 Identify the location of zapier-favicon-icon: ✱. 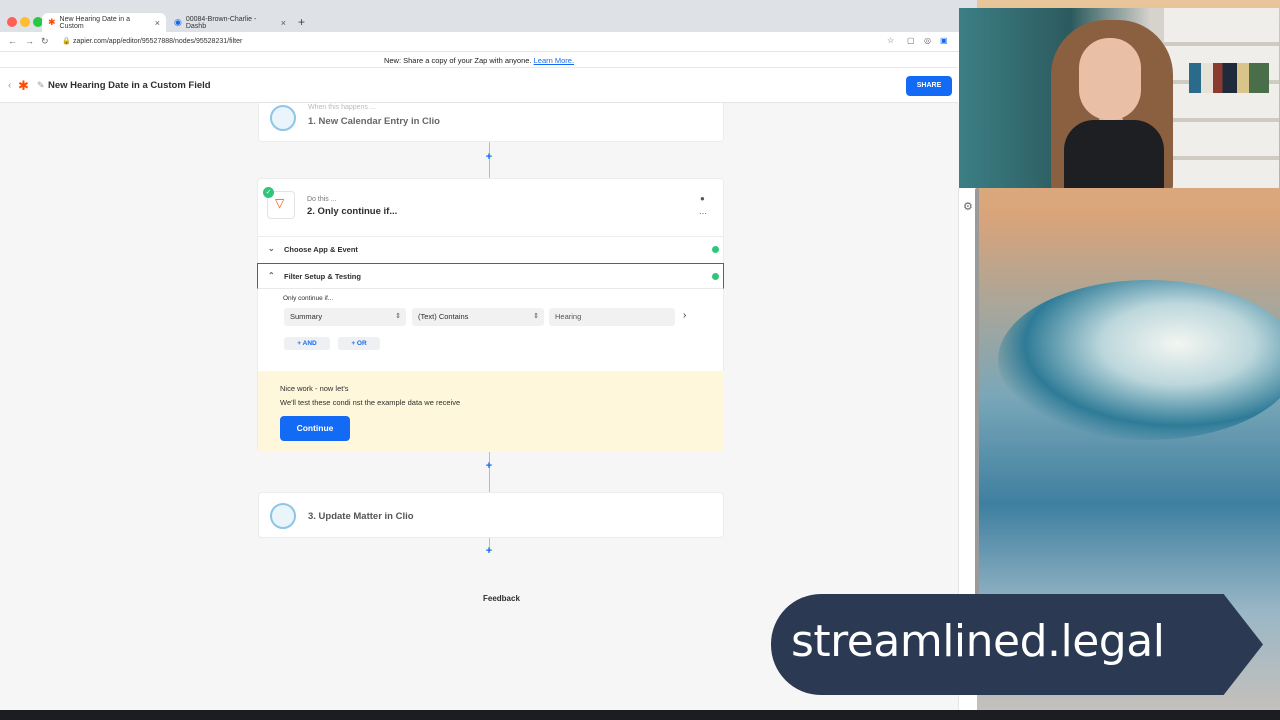
(52, 22).